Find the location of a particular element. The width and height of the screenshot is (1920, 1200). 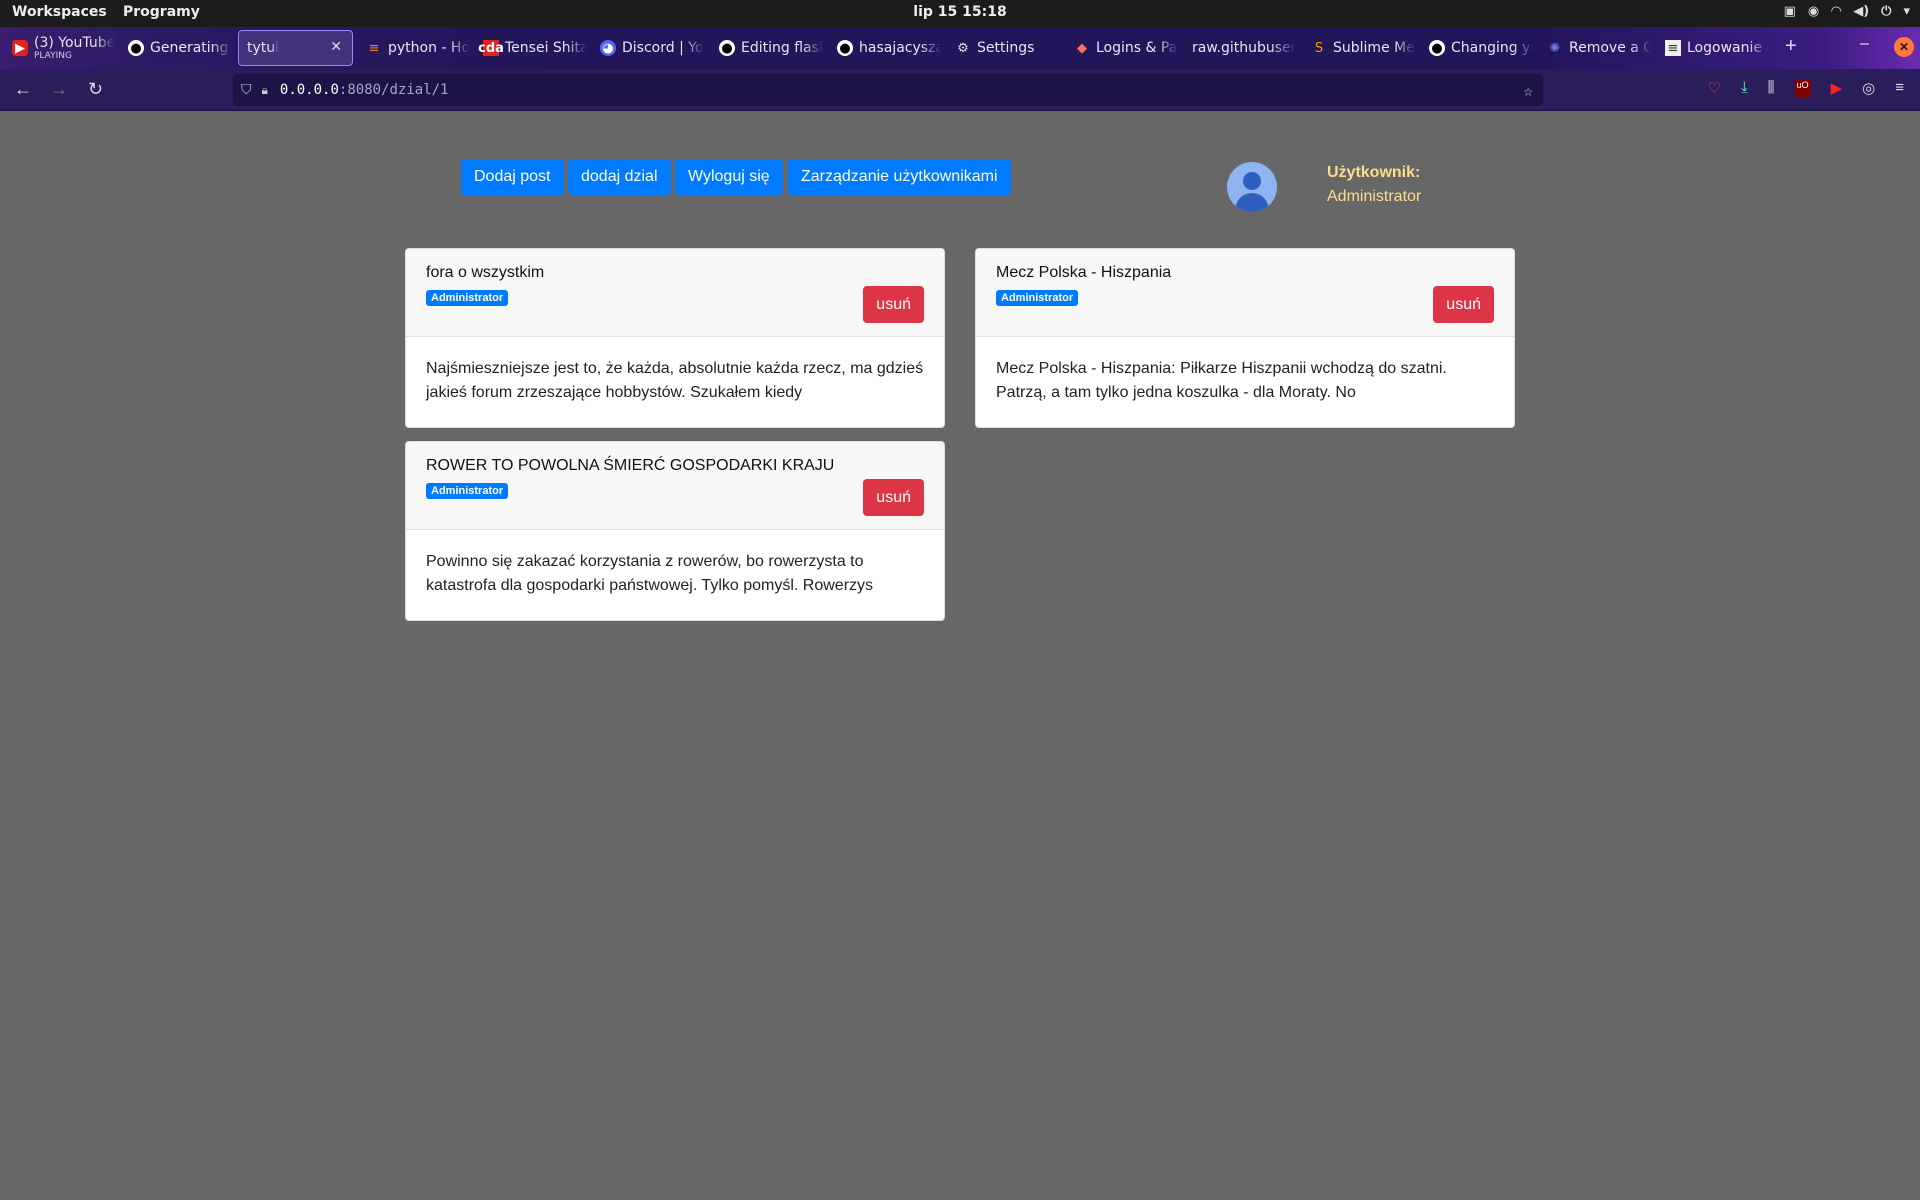

tracking-shield-icon: ⛉ is located at coordinates (246, 90).